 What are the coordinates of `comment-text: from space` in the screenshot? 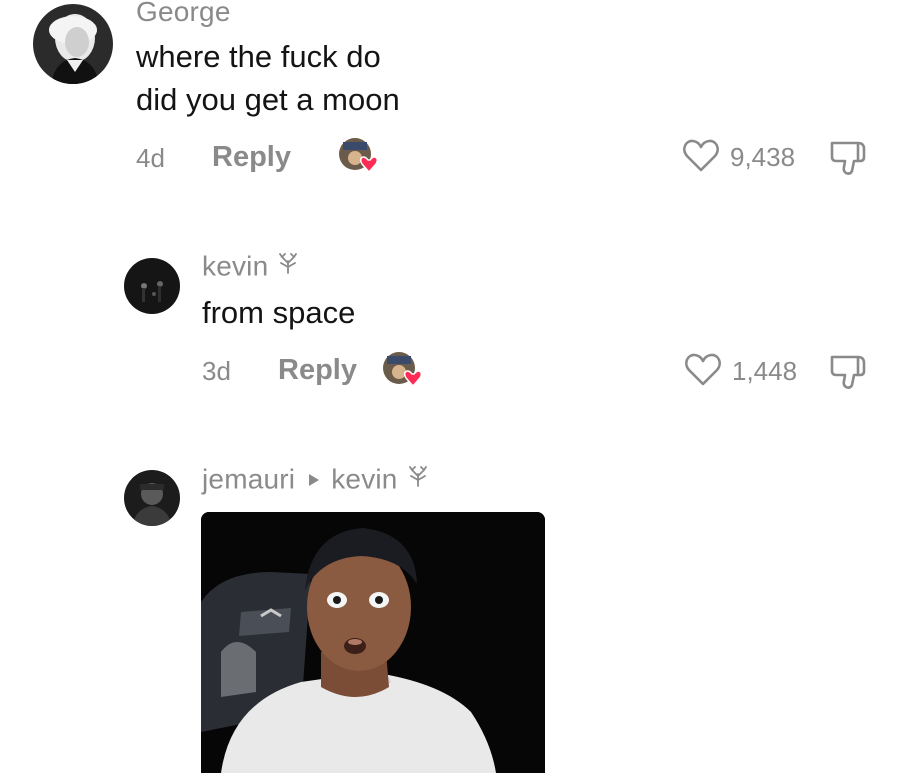 It's located at (278, 312).